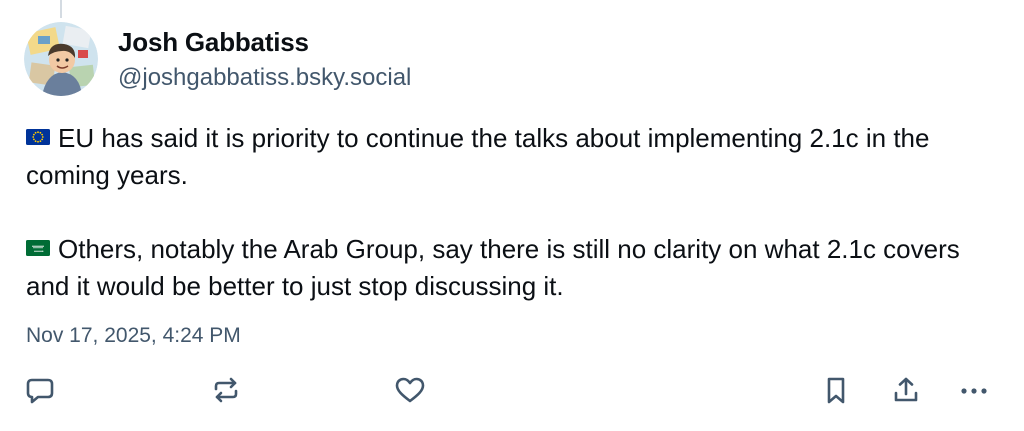  I want to click on bookmark-button, so click(836, 390).